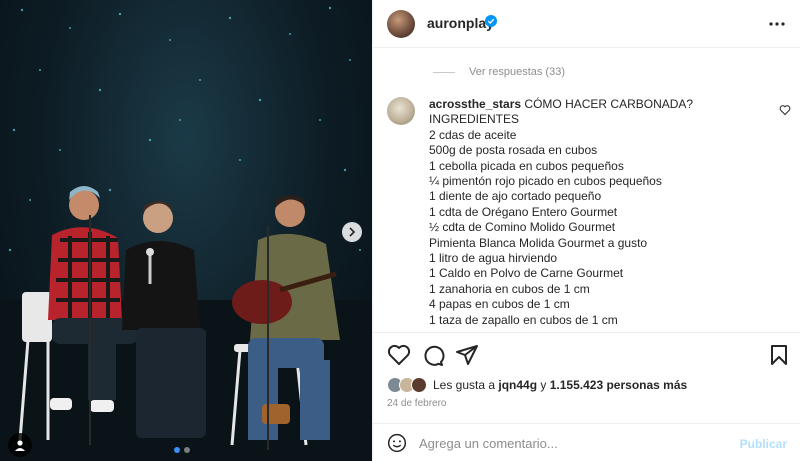 This screenshot has width=800, height=461. I want to click on post-actions, so click(586, 353).